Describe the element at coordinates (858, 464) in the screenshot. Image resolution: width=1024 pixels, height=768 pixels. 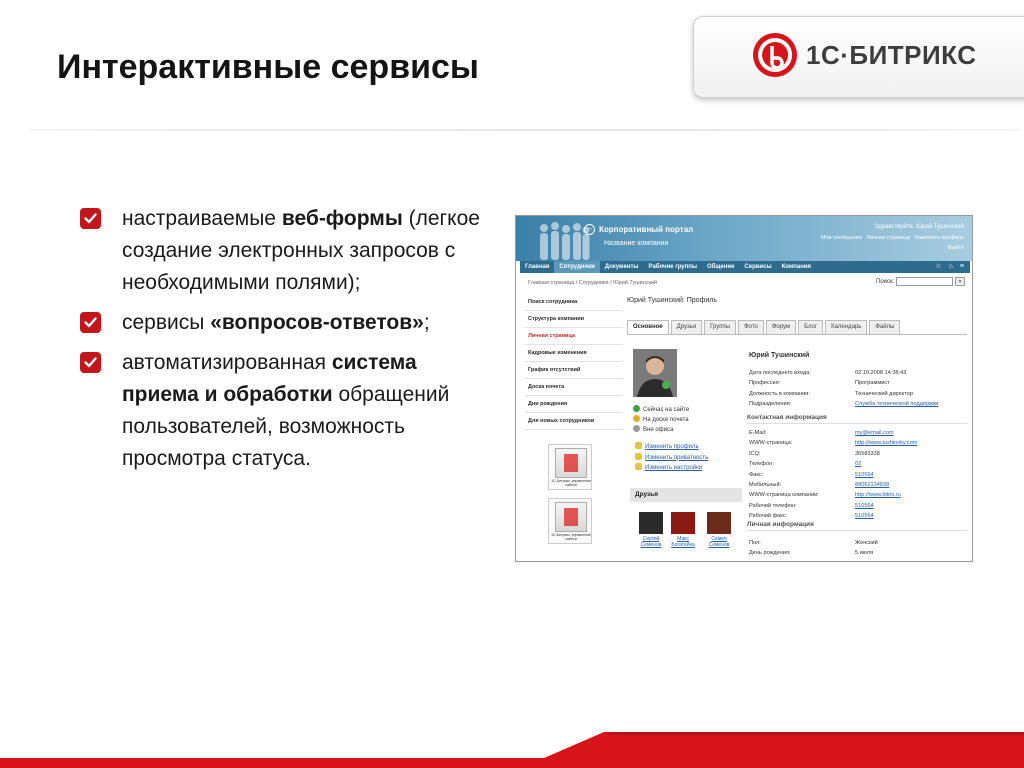
I see `detail-value: 02` at that location.